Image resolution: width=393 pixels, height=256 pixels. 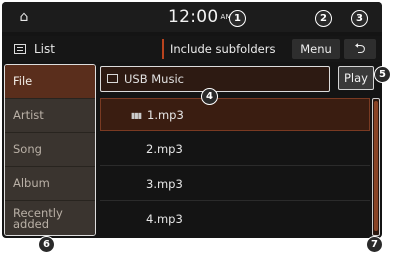 I want to click on list-title-label: List, so click(x=44, y=49).